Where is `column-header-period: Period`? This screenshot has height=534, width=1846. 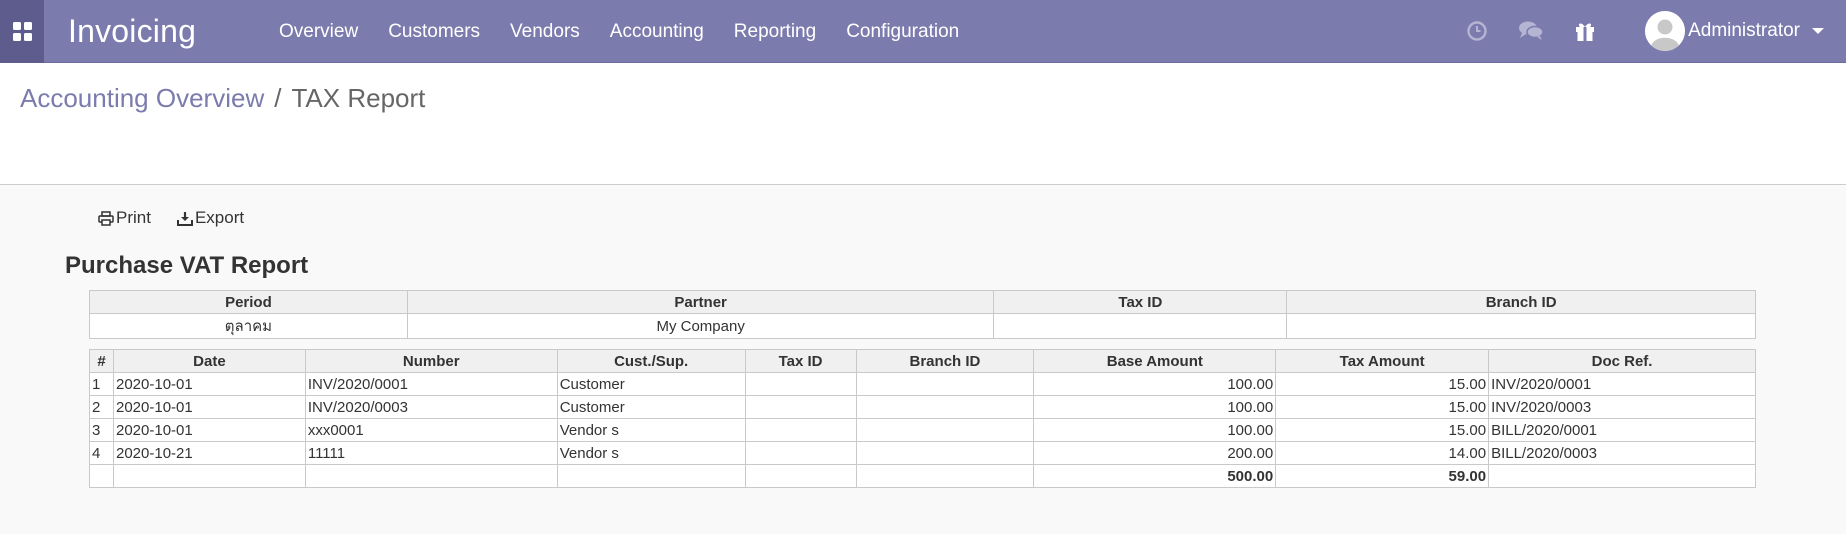 column-header-period: Period is located at coordinates (248, 302).